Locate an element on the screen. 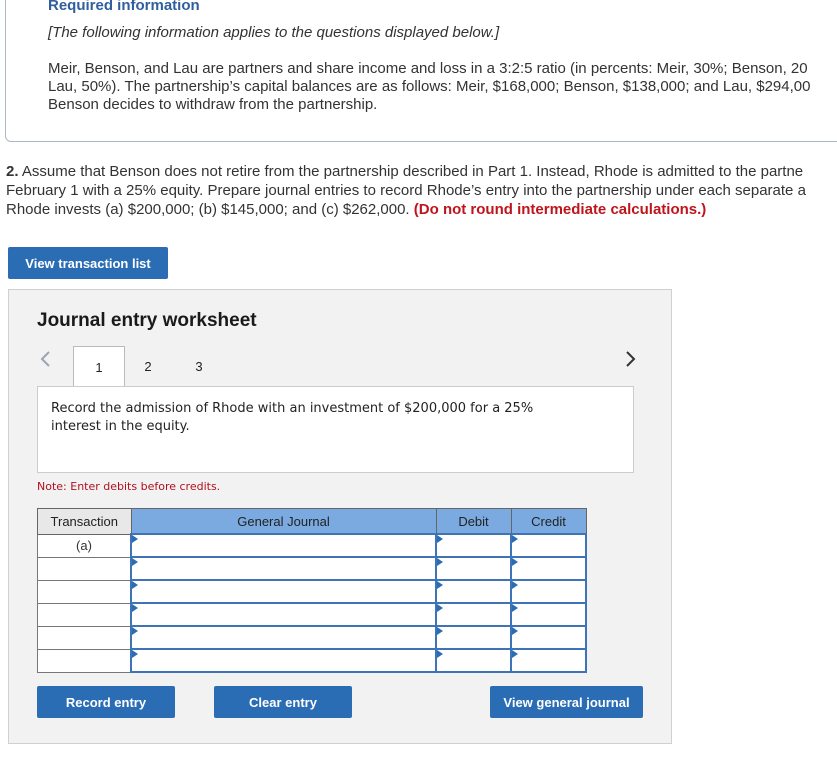 This screenshot has height=781, width=837. chevron-left-icon is located at coordinates (45, 361).